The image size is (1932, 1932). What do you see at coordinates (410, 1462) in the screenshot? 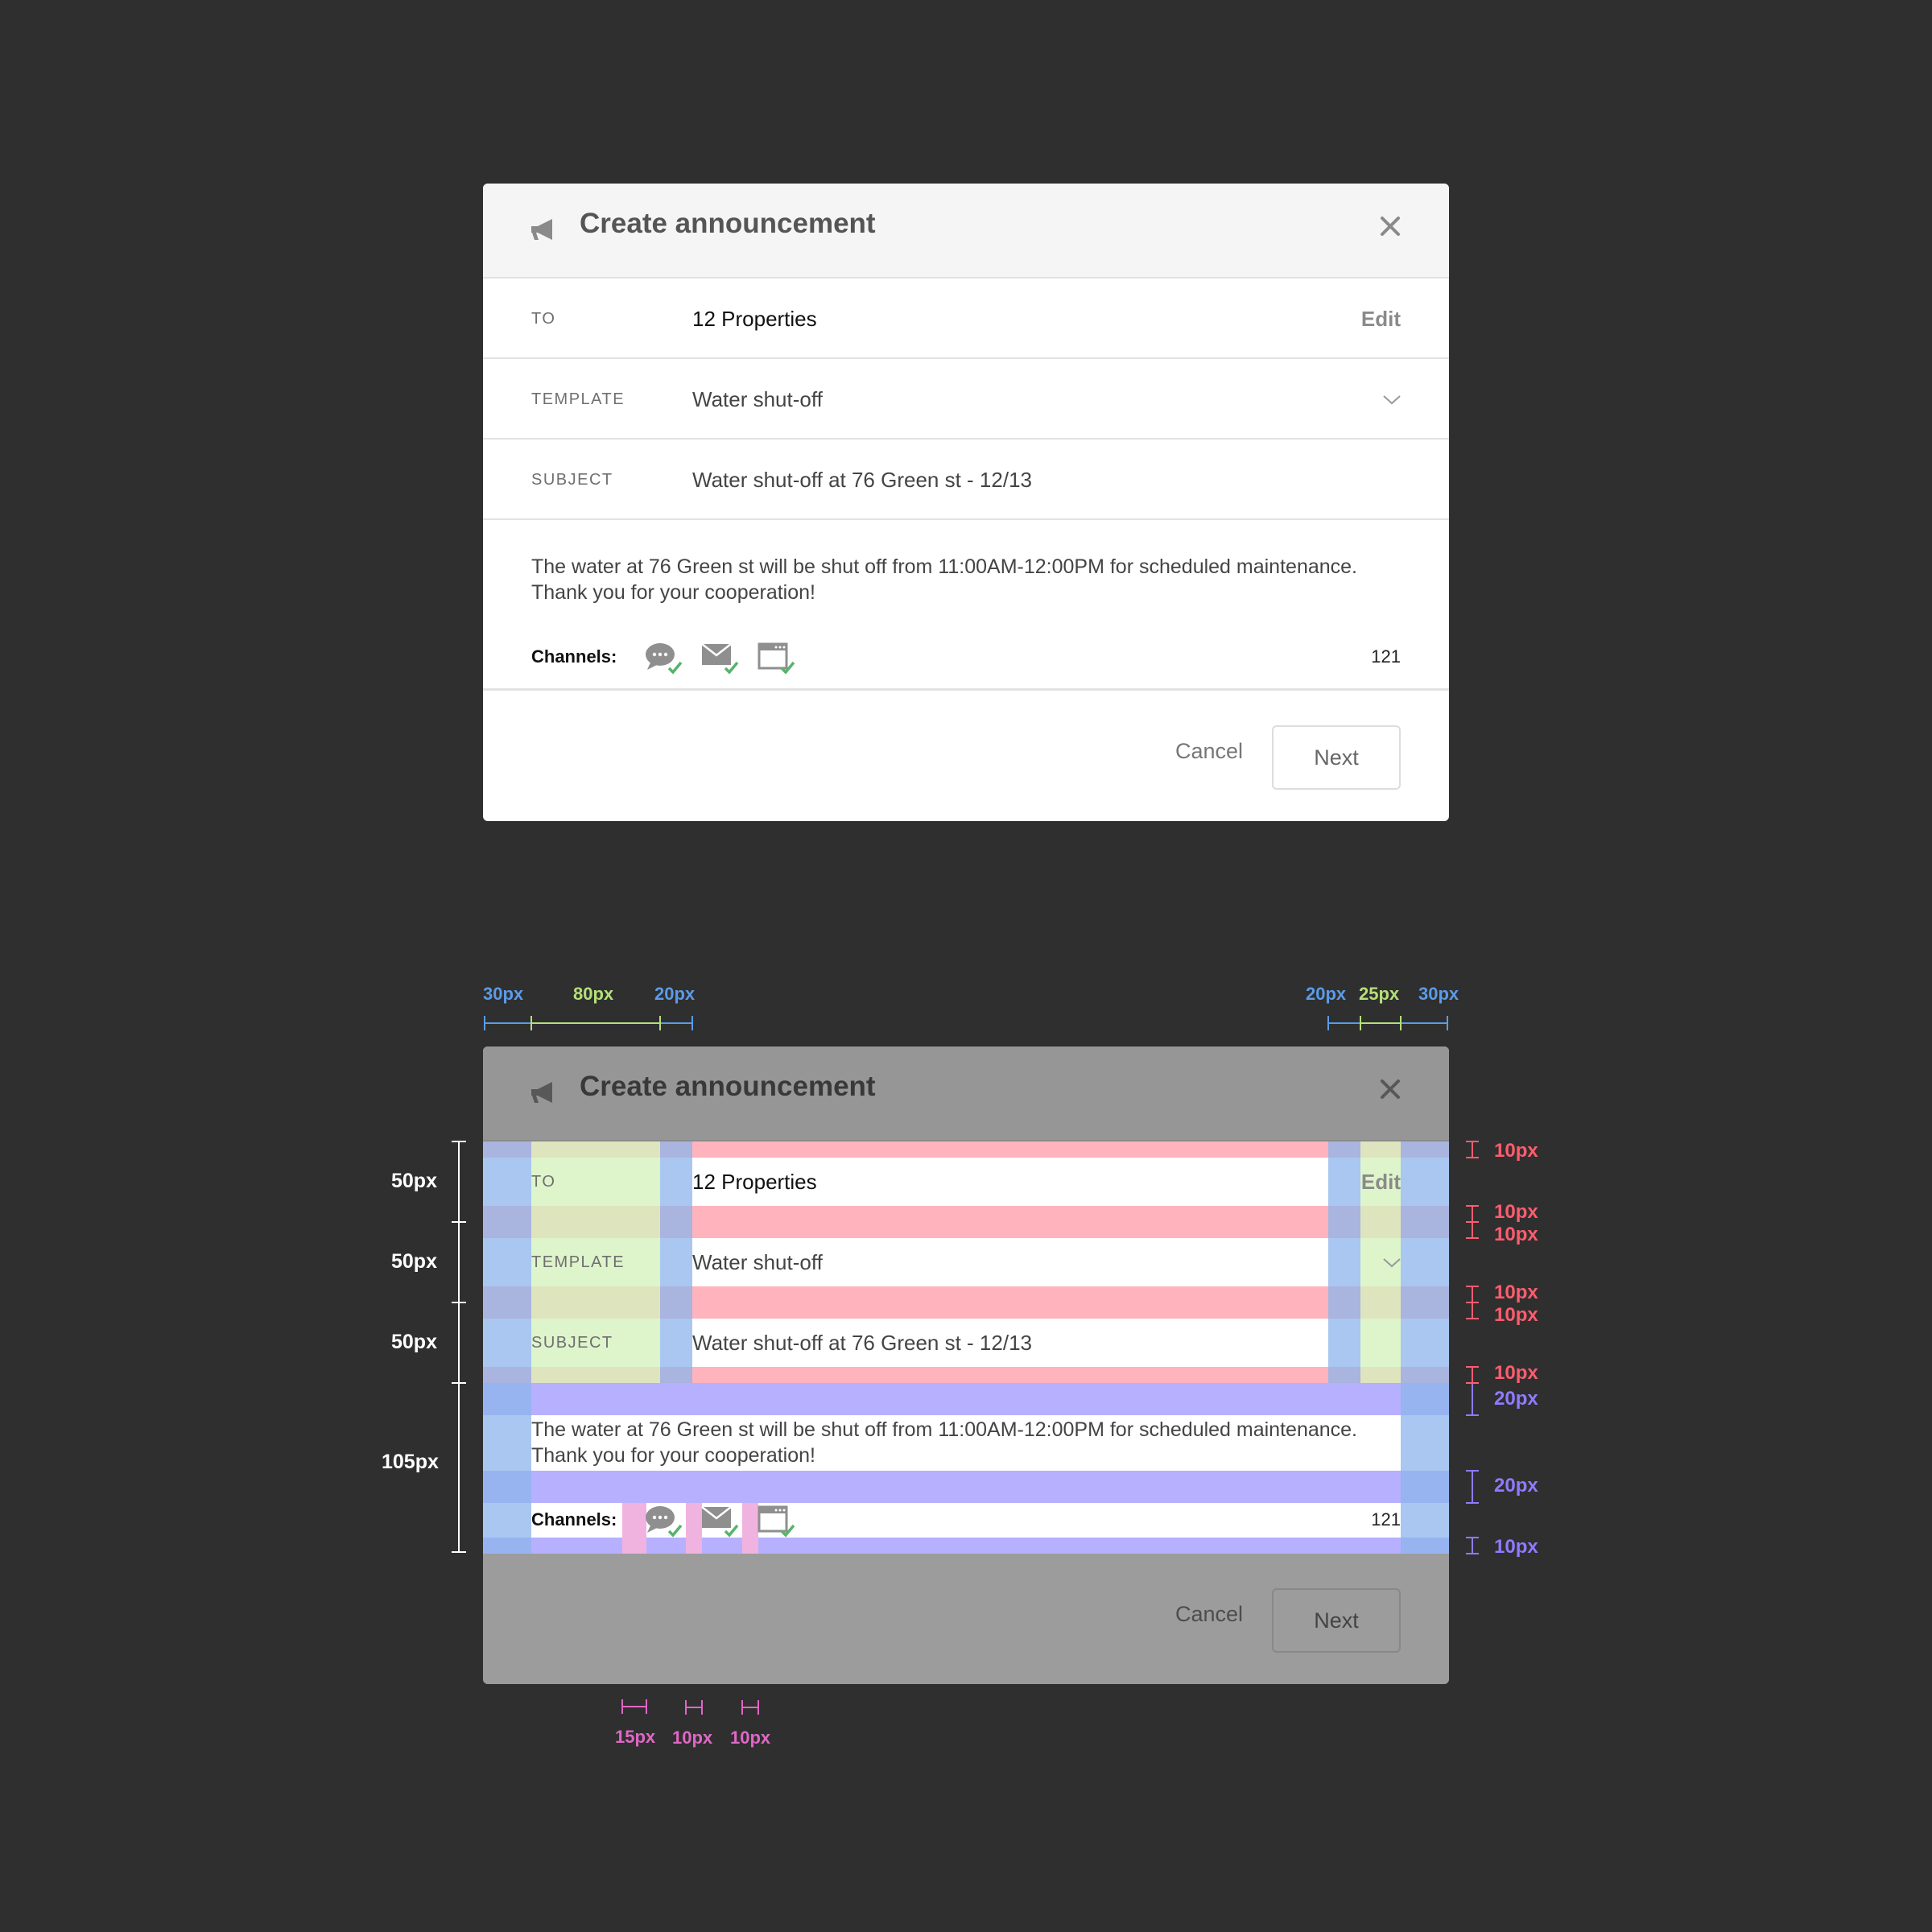
I see `annotation-label: 105px` at bounding box center [410, 1462].